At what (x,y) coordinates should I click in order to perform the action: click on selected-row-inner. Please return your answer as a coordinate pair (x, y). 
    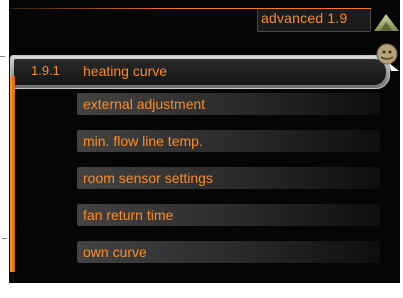
    Looking at the image, I should click on (200, 72).